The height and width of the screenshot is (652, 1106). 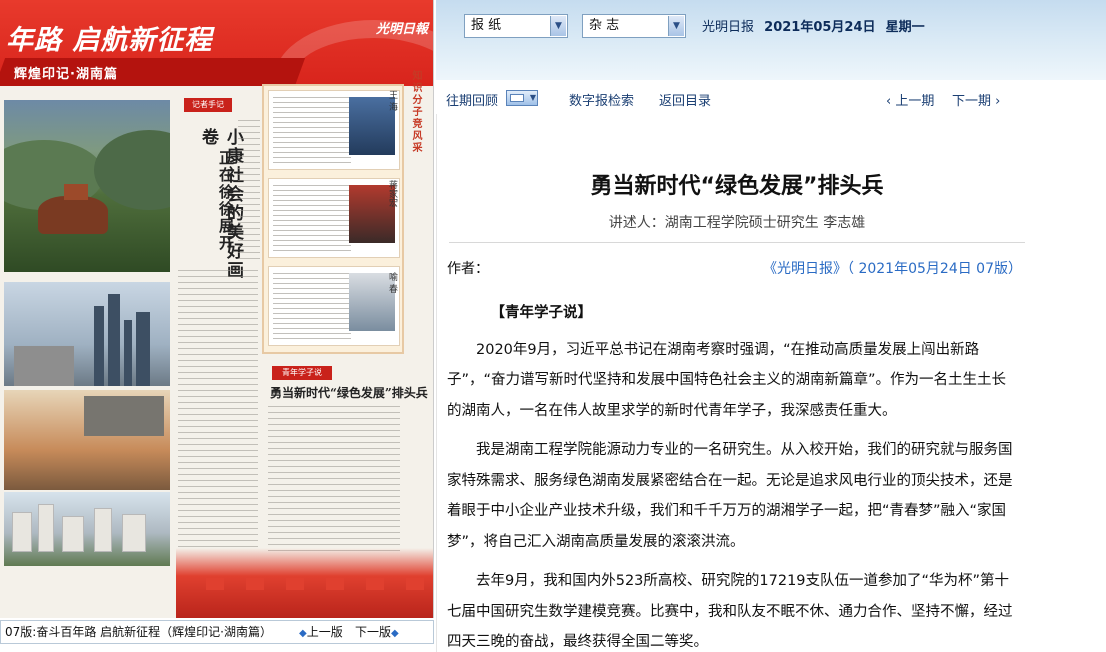 What do you see at coordinates (87, 186) in the screenshot?
I see `landscape-photo` at bounding box center [87, 186].